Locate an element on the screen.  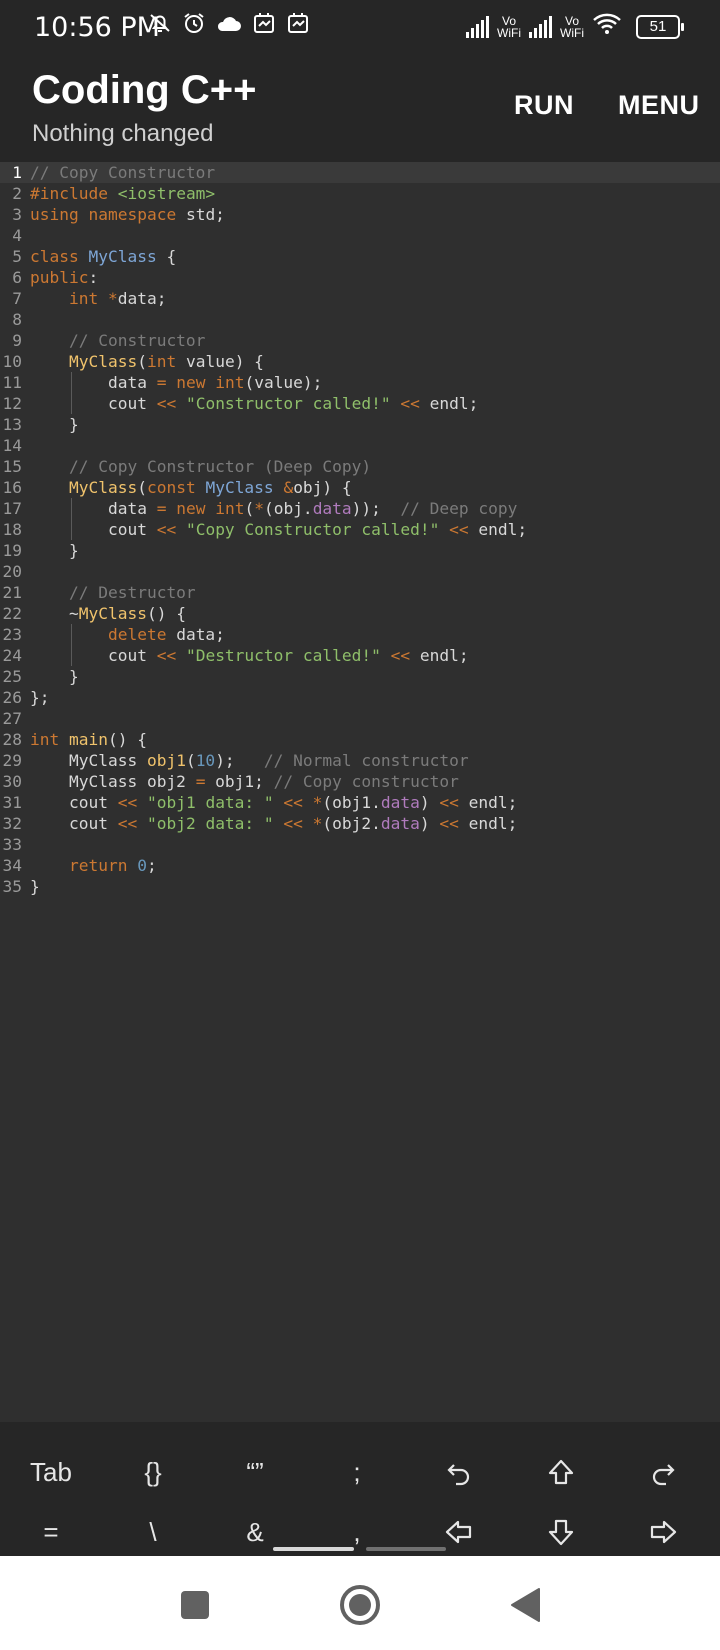
code-line: 6 public: is located at coordinates (360, 277).